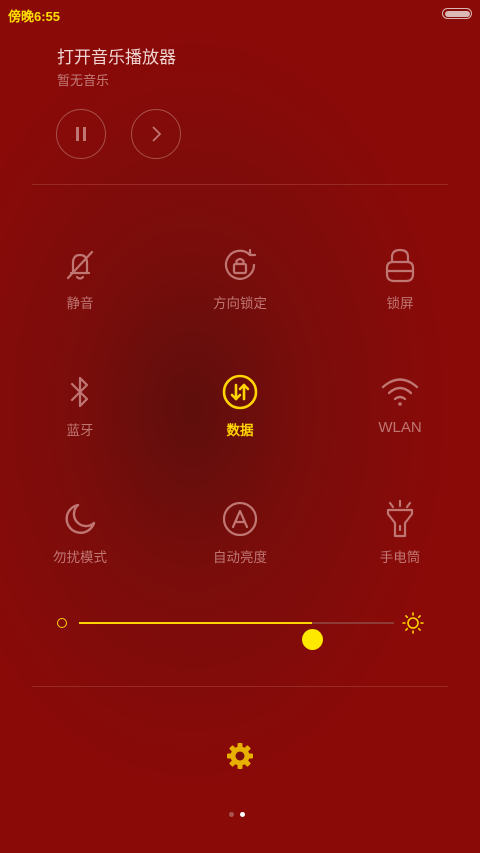 The image size is (480, 853). I want to click on toggle-label: 方向锁定, so click(240, 304).